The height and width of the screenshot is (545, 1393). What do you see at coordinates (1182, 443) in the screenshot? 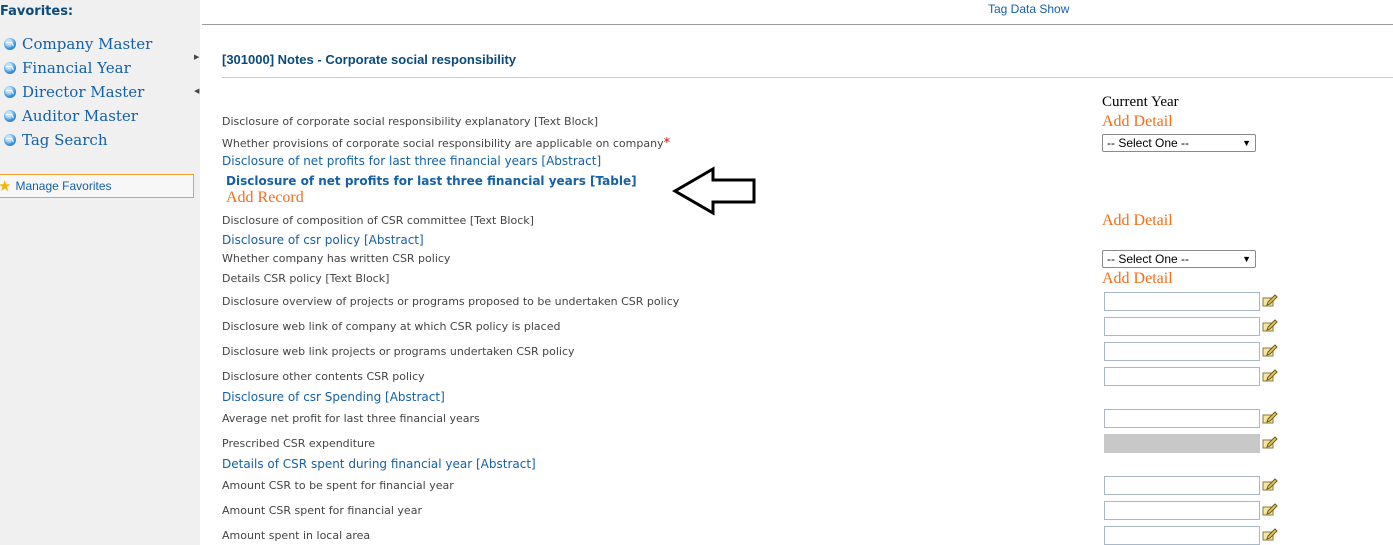
I see `prescribed-csr-field-disabled` at bounding box center [1182, 443].